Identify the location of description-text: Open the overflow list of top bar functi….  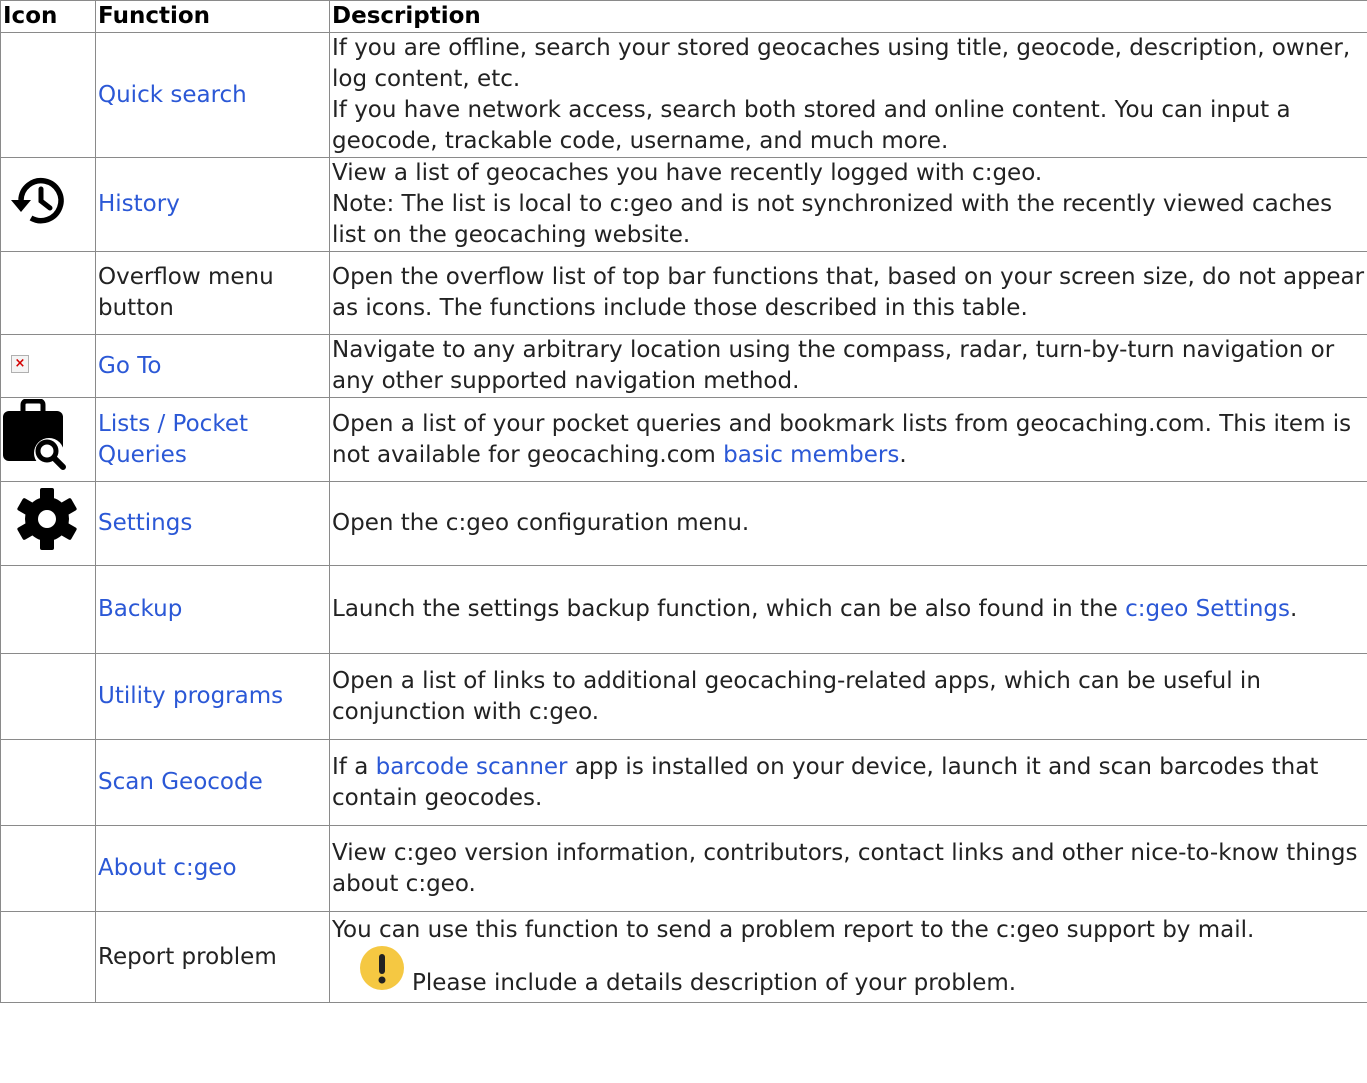
(848, 292).